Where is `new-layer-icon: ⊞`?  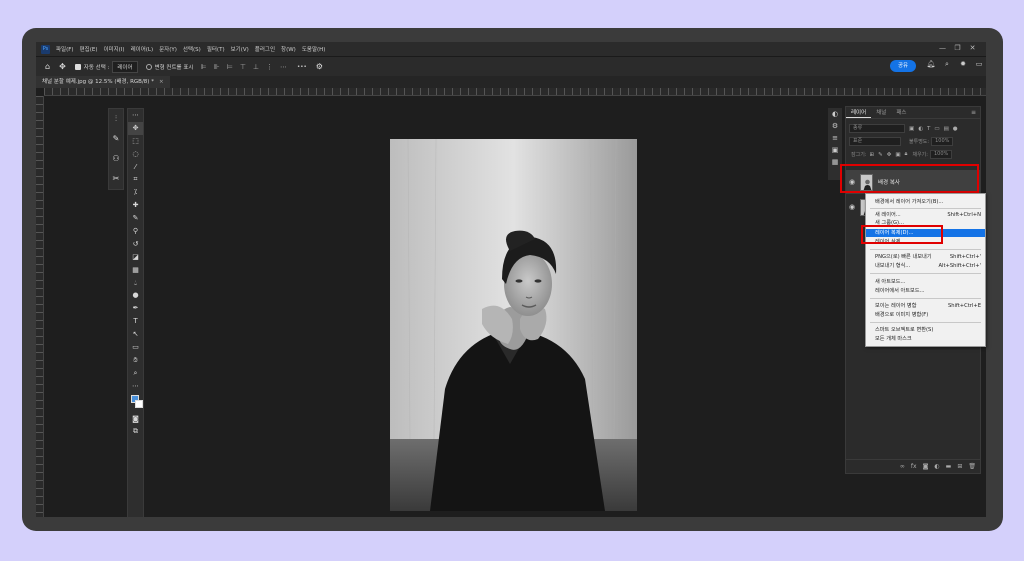 new-layer-icon: ⊞ is located at coordinates (959, 466).